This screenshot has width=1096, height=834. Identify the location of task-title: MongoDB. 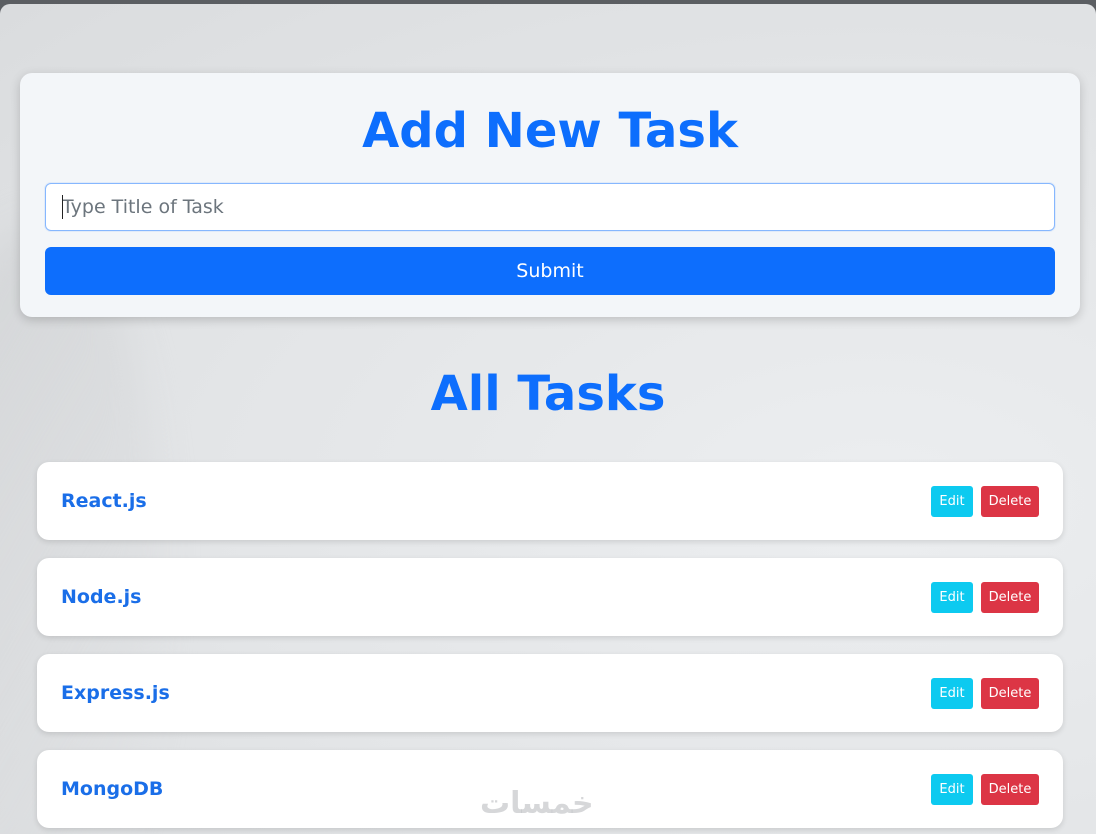
(112, 789).